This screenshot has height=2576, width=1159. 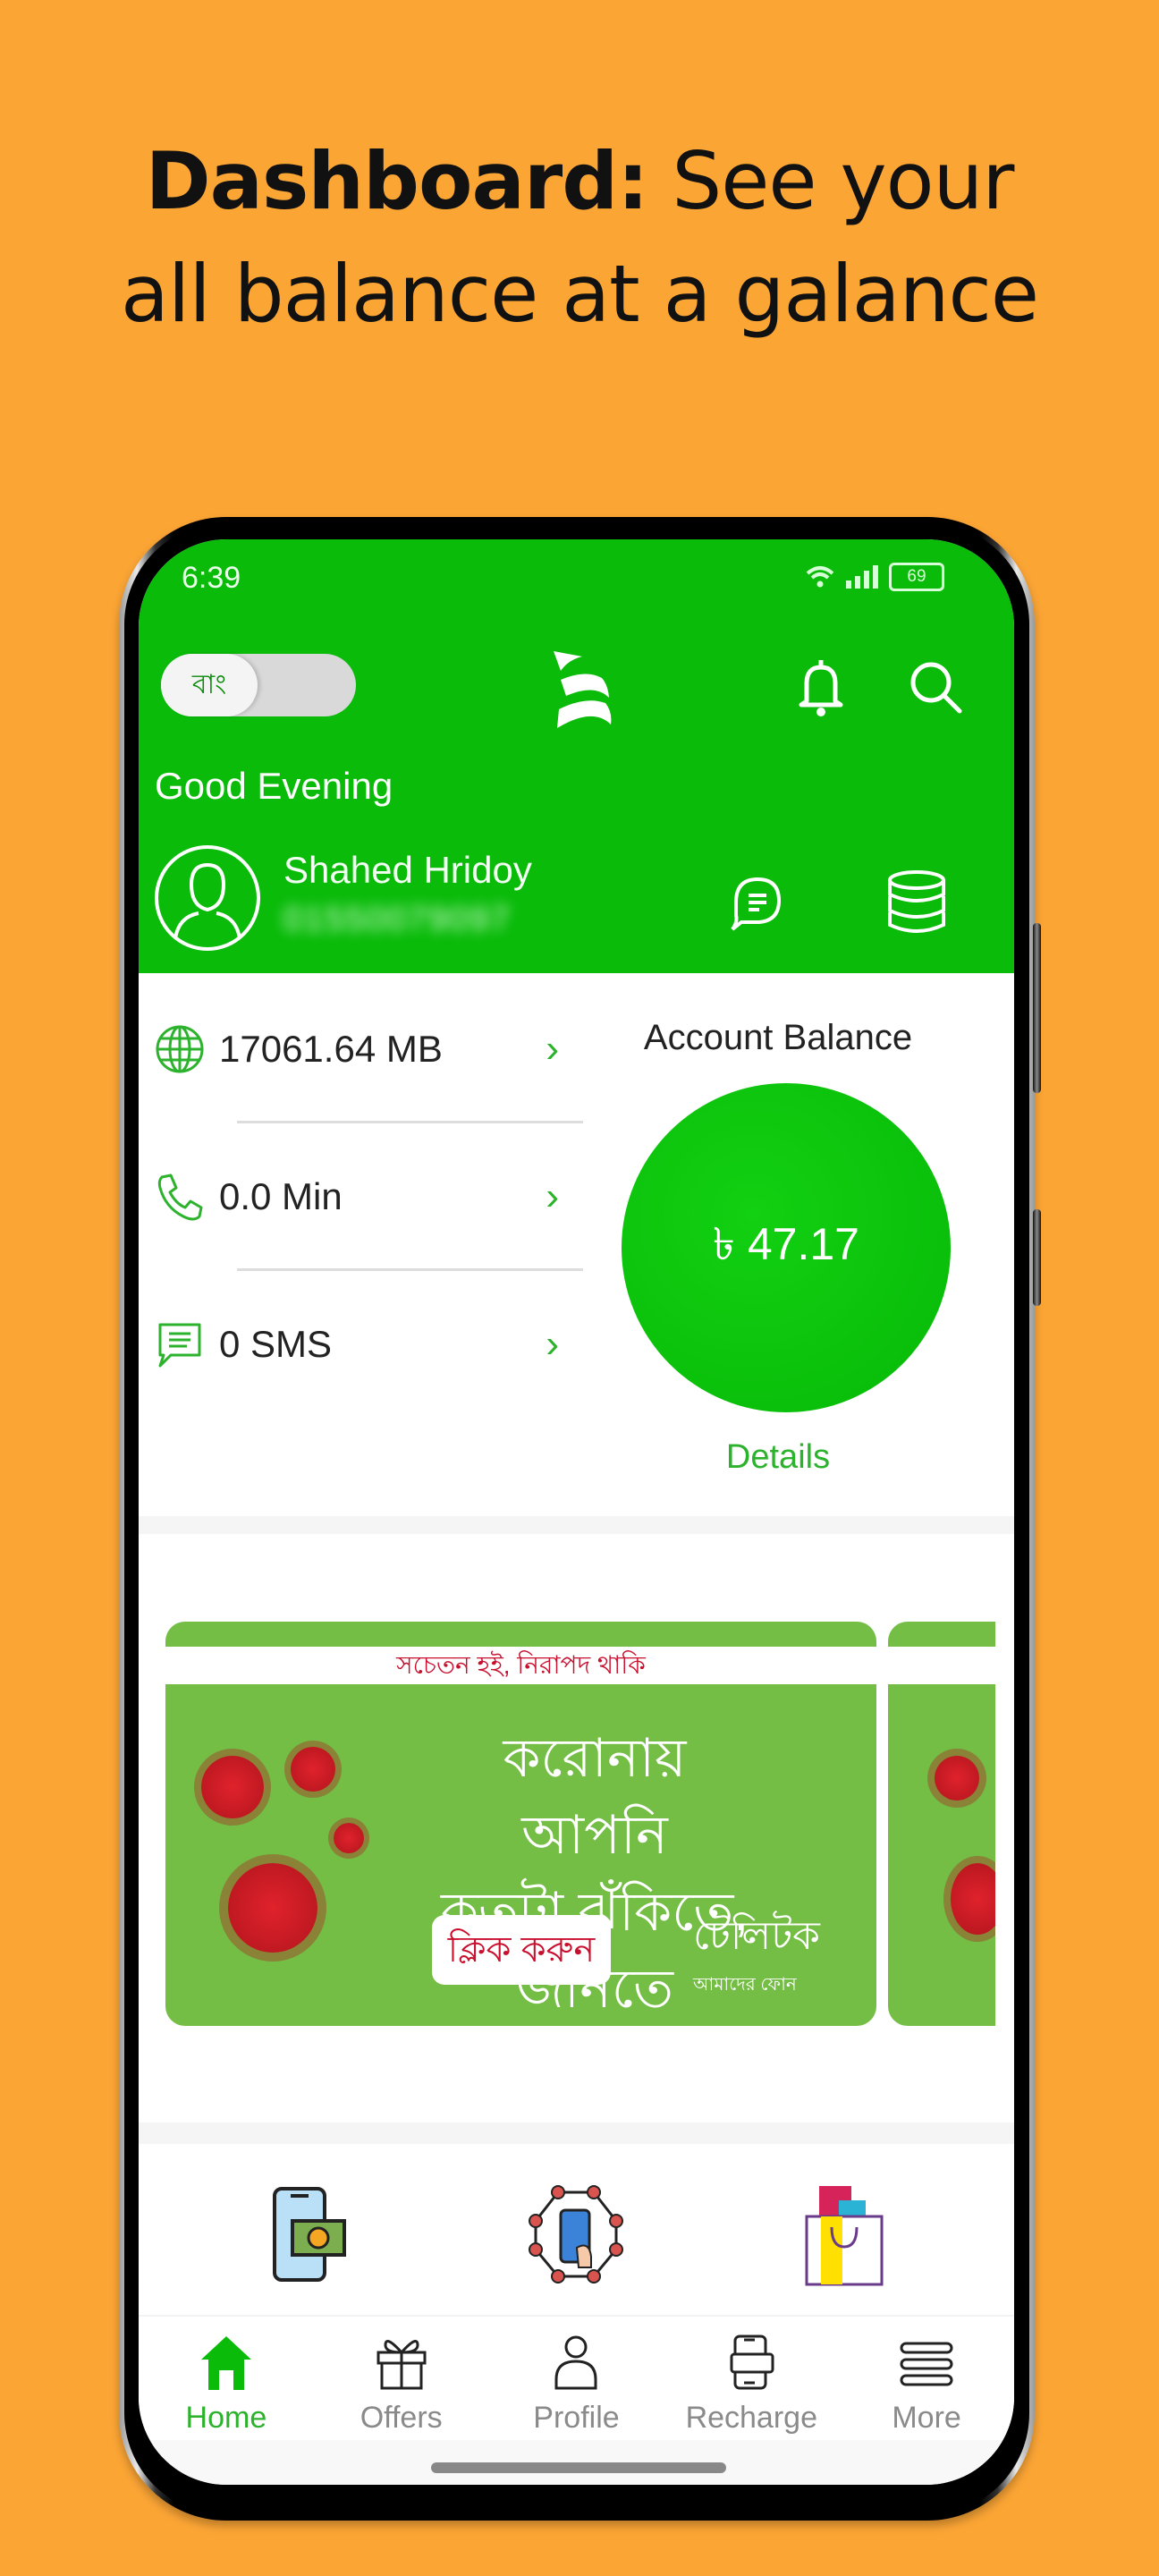 I want to click on banner-strip-text: সচেতন হই, নিরাপদ থাকি, so click(x=520, y=1665).